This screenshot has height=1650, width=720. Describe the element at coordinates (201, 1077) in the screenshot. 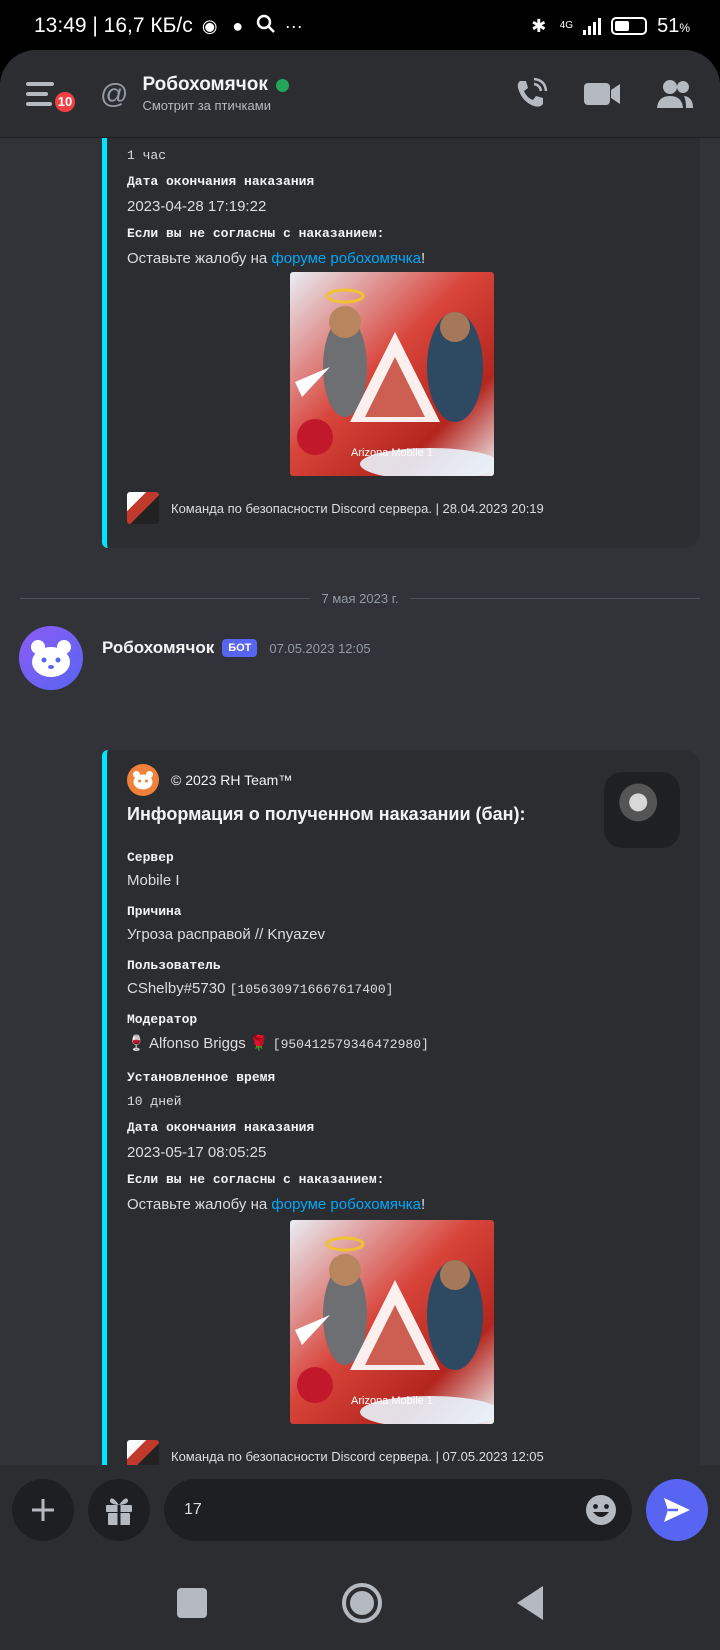

I see `time-label: Установленное время` at that location.